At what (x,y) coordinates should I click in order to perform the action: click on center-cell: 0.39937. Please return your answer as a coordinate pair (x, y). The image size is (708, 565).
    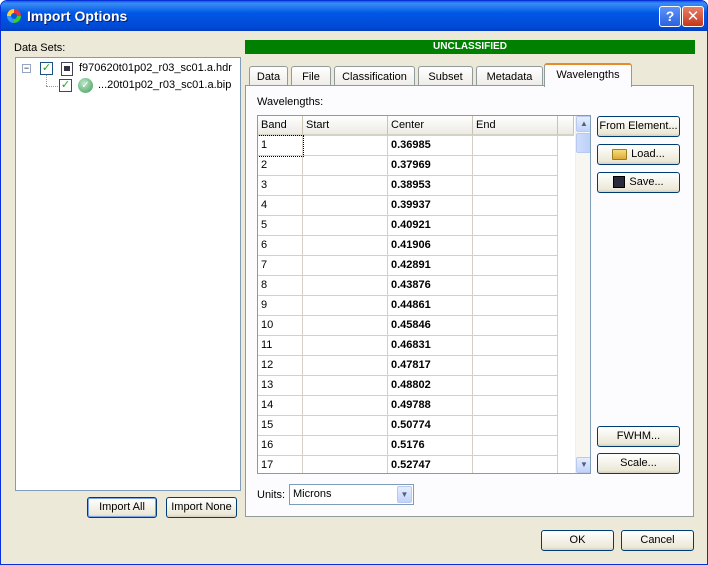
    Looking at the image, I should click on (430, 206).